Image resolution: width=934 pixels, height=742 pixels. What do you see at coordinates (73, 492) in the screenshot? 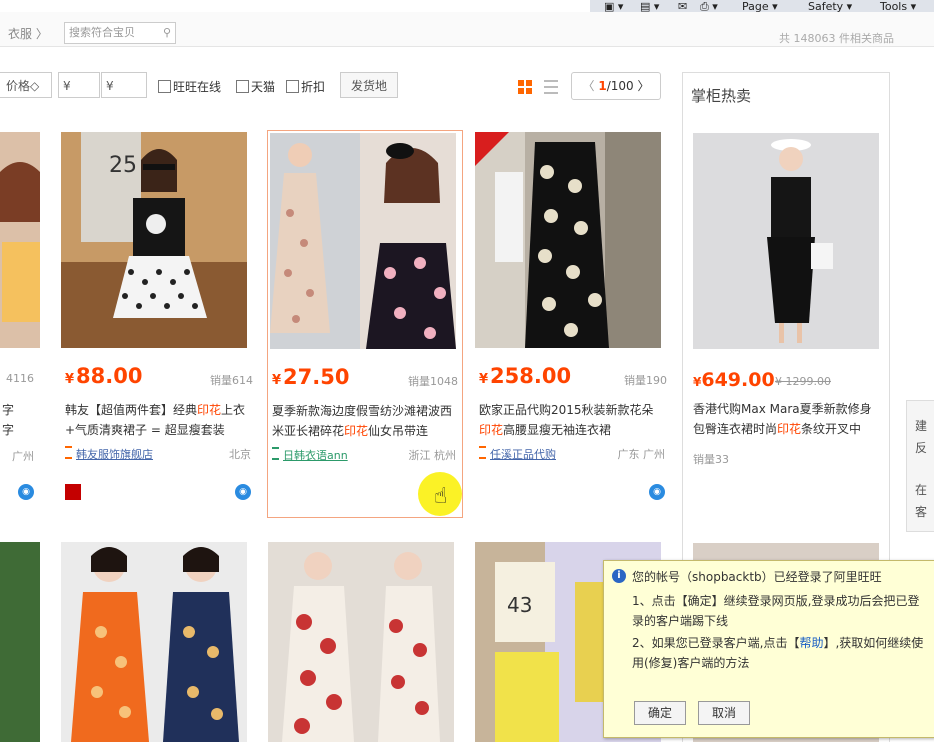
I see `tmall-badge-icon` at bounding box center [73, 492].